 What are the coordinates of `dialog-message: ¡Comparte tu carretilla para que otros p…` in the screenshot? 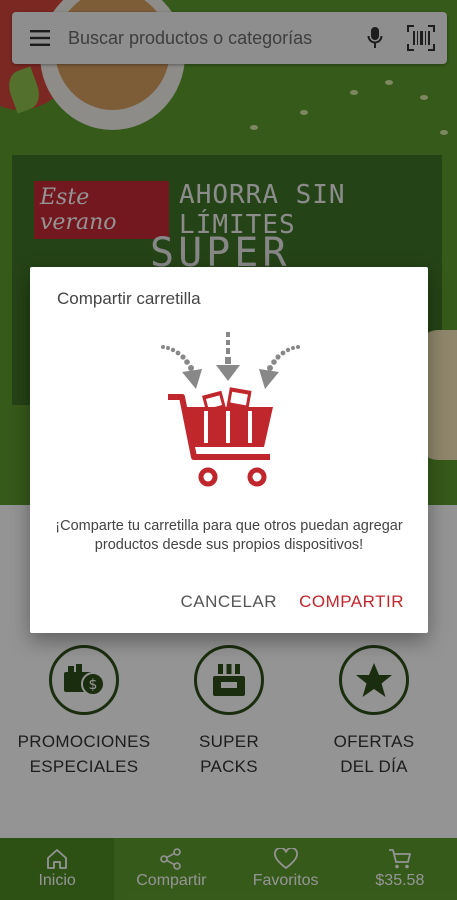 It's located at (229, 535).